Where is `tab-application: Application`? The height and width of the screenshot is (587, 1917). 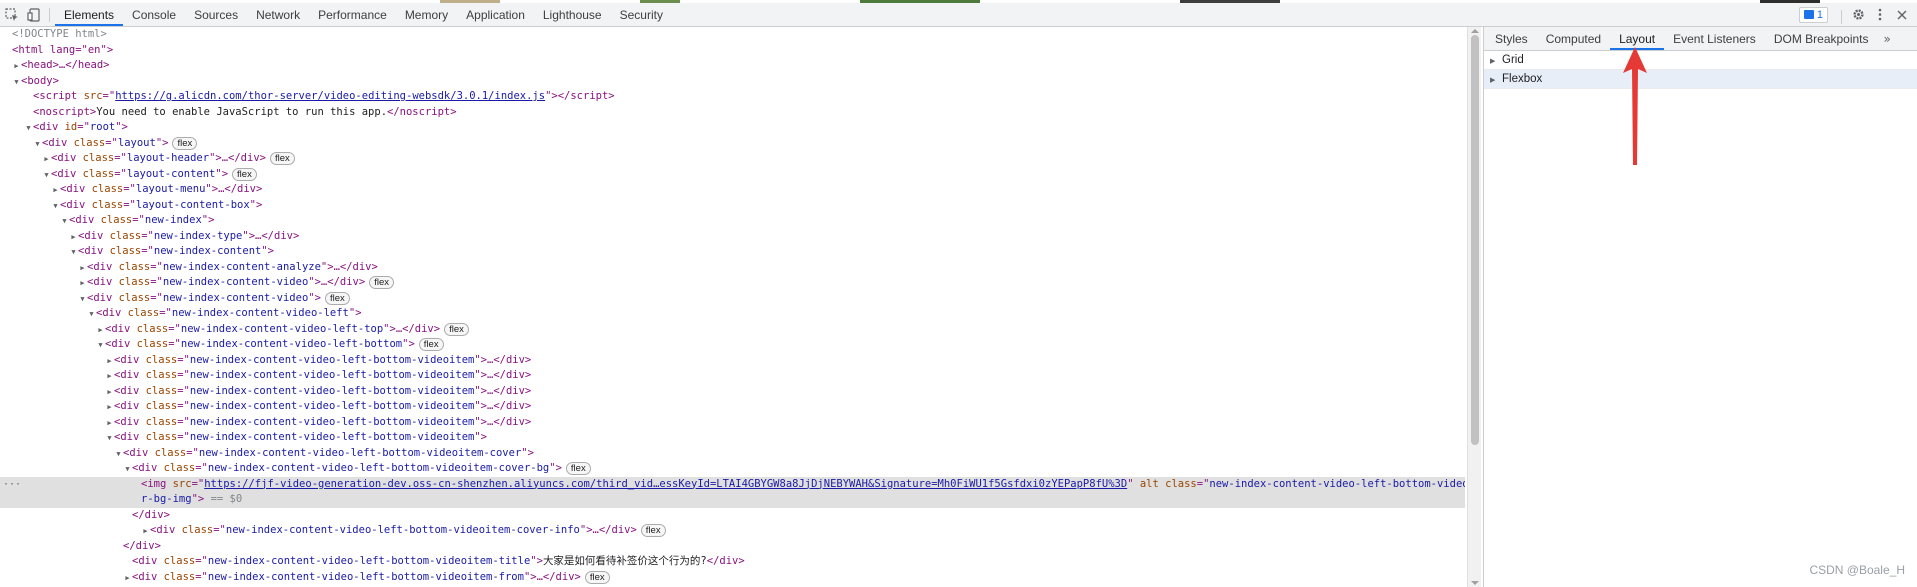 tab-application: Application is located at coordinates (495, 14).